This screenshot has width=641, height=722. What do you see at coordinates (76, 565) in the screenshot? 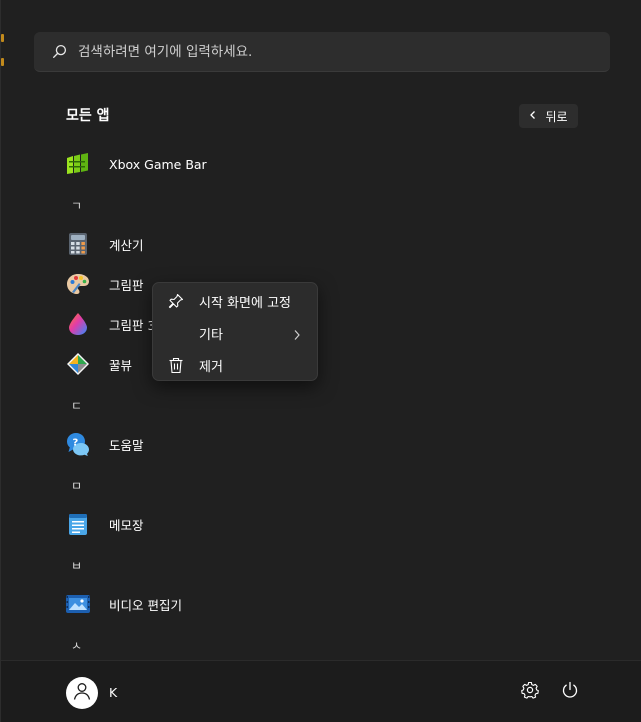
I see `letter-group-header: ㅂ` at bounding box center [76, 565].